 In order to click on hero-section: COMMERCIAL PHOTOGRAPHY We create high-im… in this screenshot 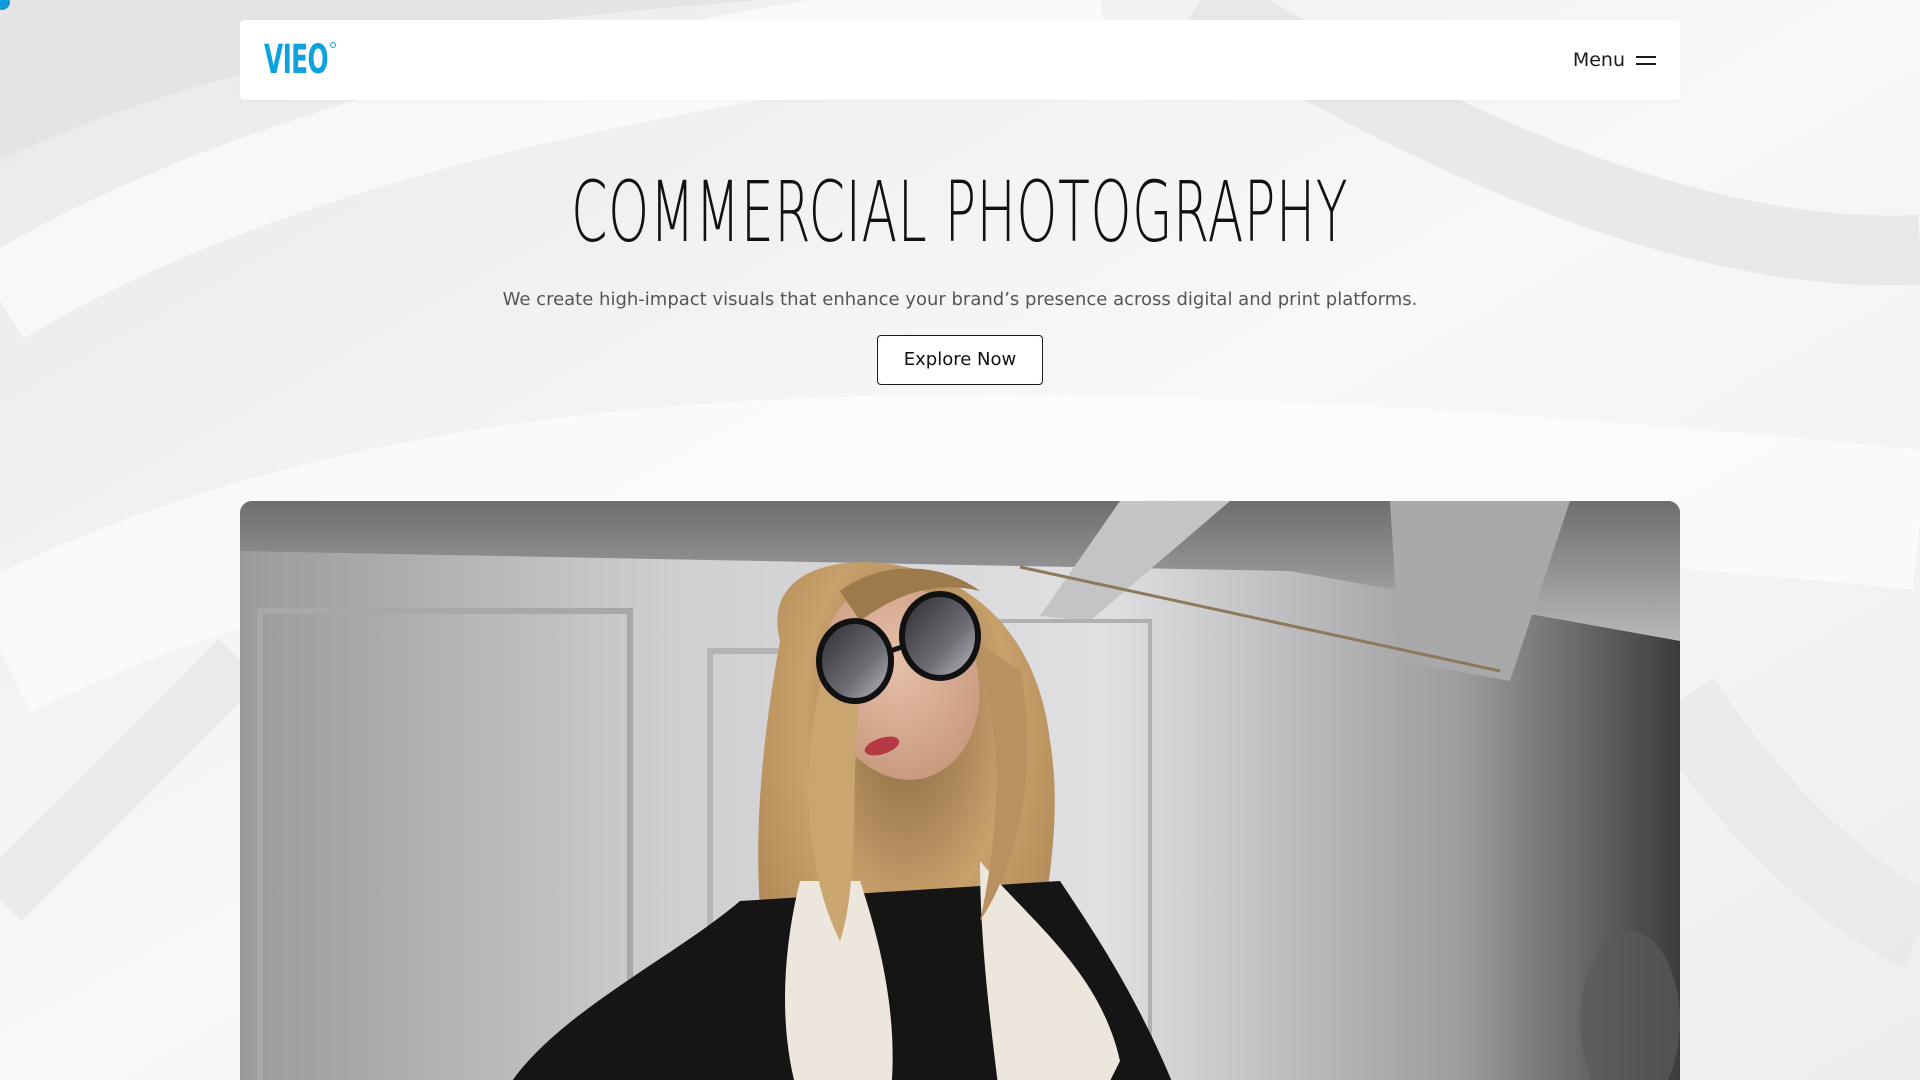, I will do `click(960, 277)`.